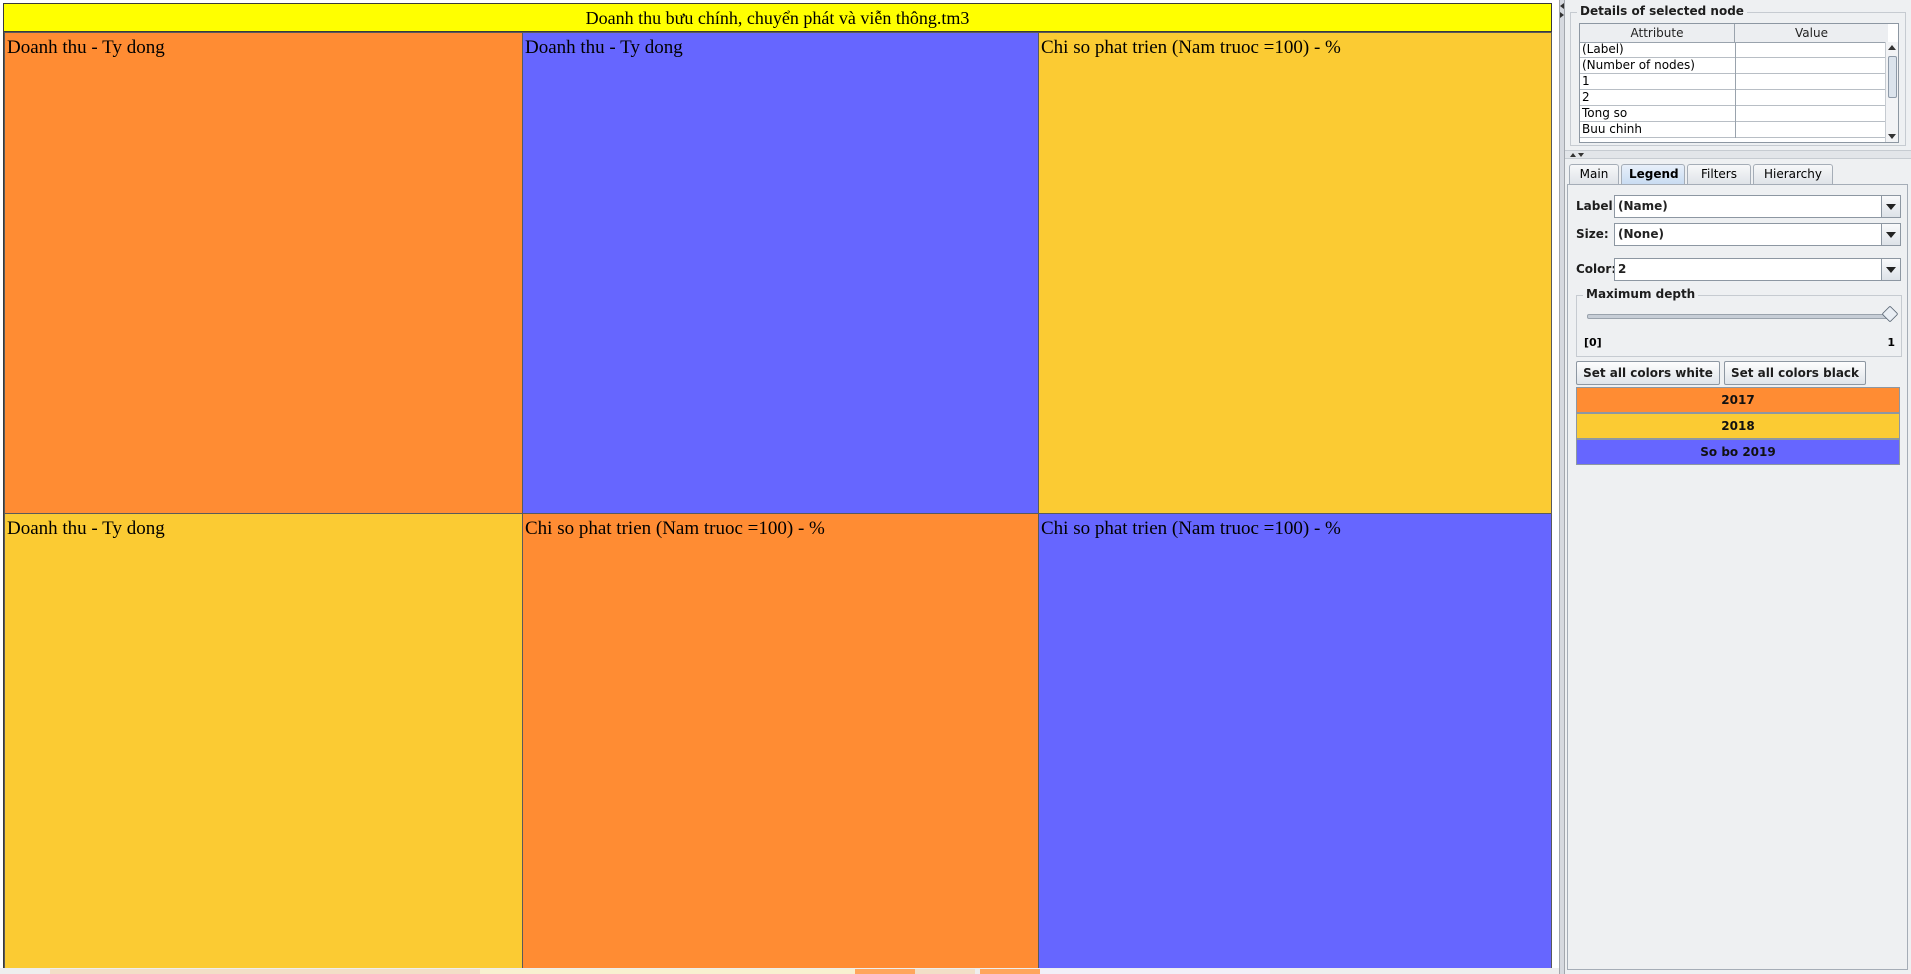 The image size is (1911, 974). Describe the element at coordinates (1738, 154) in the screenshot. I see `horizontal-splitter` at that location.